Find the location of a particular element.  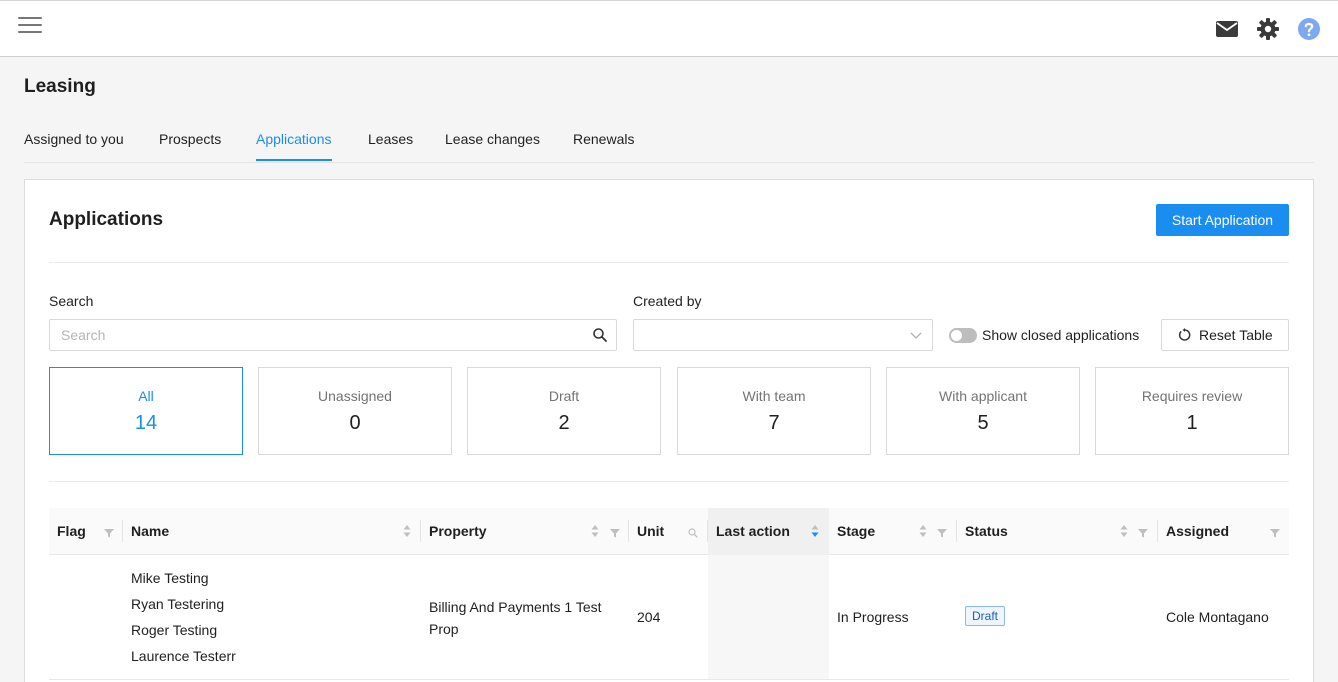

page-title: Leasing is located at coordinates (60, 86).